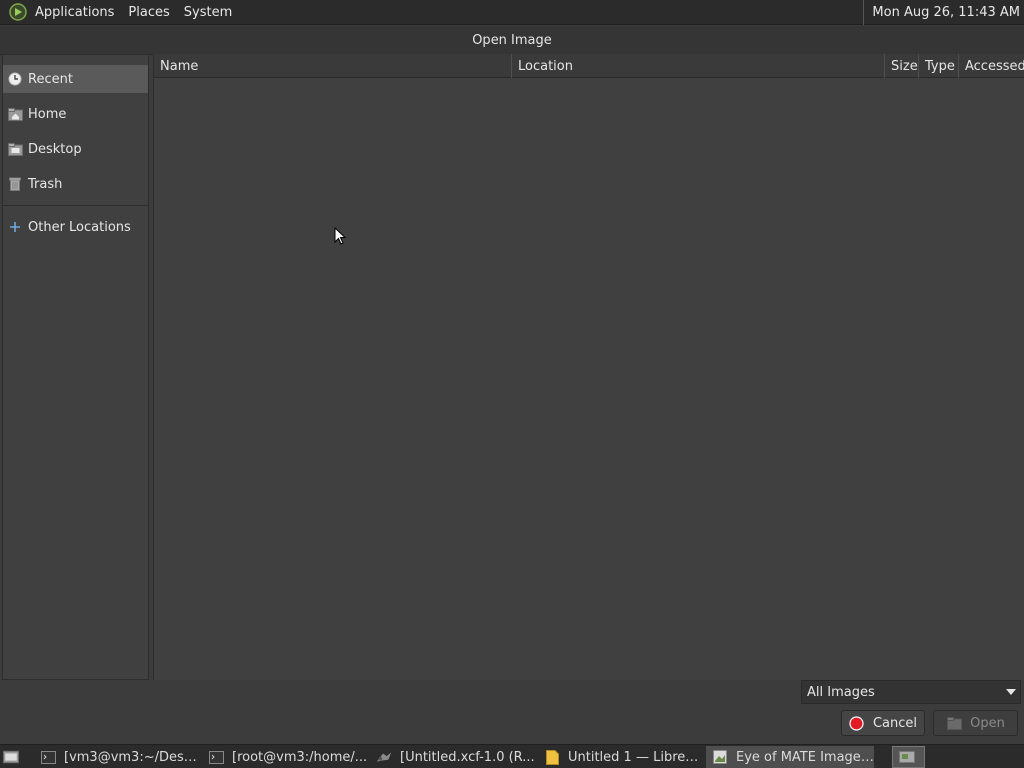 The height and width of the screenshot is (768, 1024). Describe the element at coordinates (895, 723) in the screenshot. I see `cancel-label: Cancel` at that location.